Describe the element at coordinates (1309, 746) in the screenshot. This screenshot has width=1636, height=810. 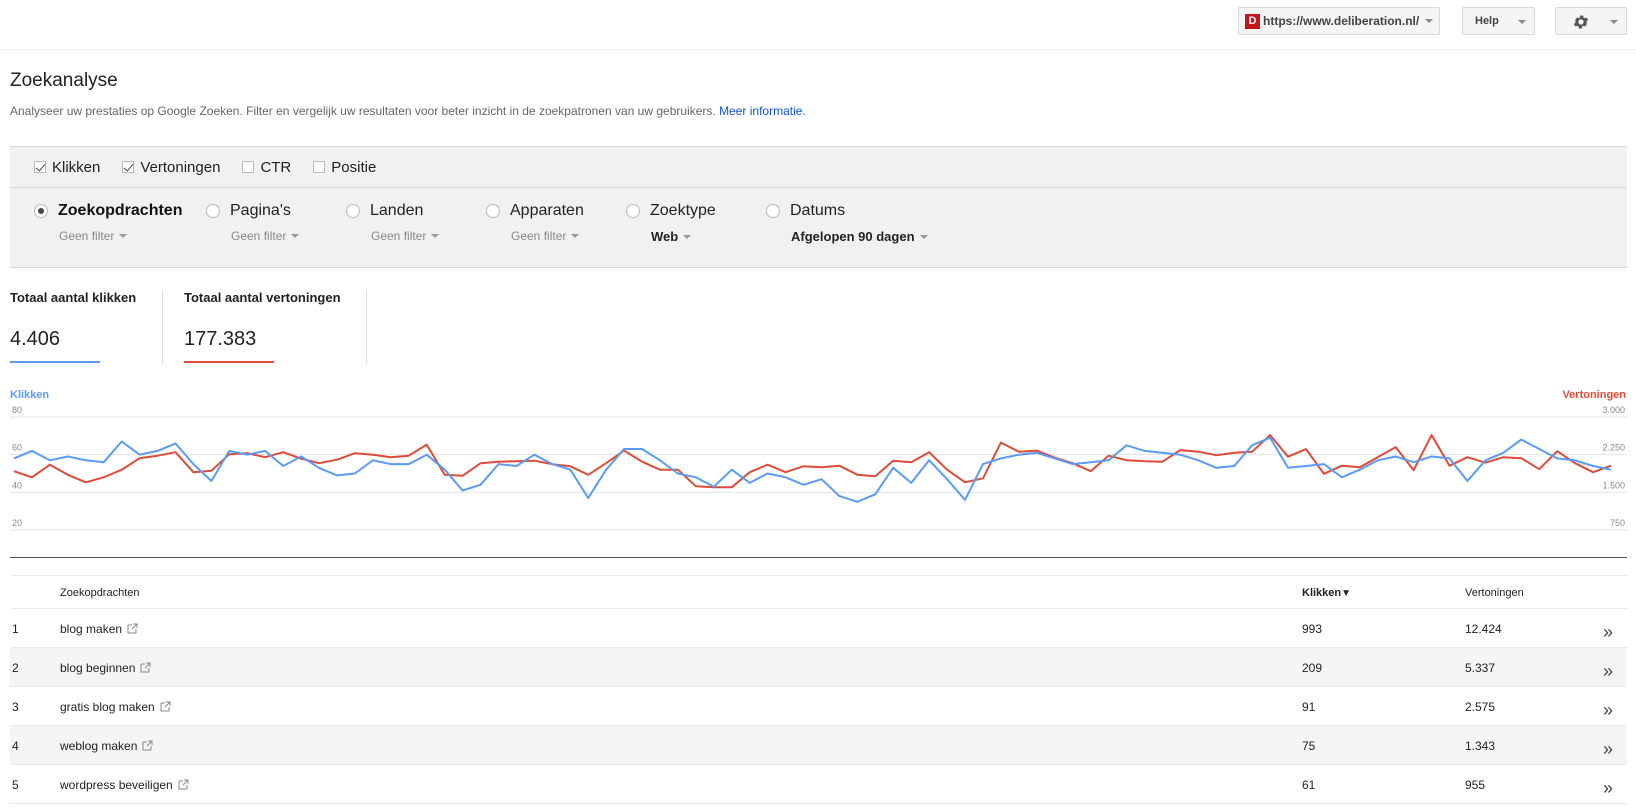
I see `row-clicks: 75` at that location.